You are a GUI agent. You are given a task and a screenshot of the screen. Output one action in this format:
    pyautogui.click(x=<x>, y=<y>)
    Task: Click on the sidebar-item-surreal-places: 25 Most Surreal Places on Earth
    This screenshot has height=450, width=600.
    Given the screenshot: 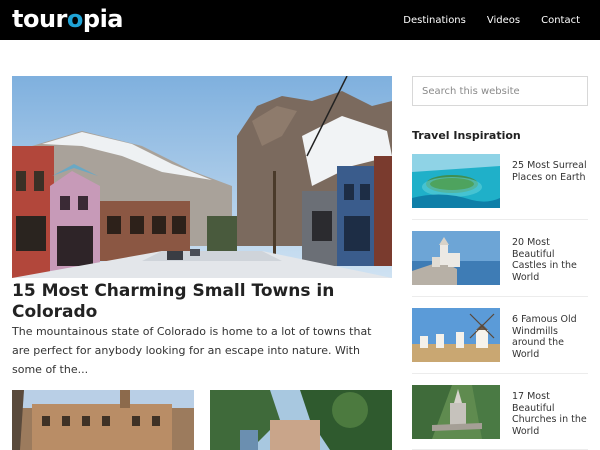 What is the action you would take?
    pyautogui.click(x=500, y=186)
    